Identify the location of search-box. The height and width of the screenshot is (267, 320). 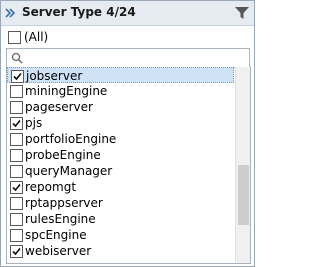
(128, 58).